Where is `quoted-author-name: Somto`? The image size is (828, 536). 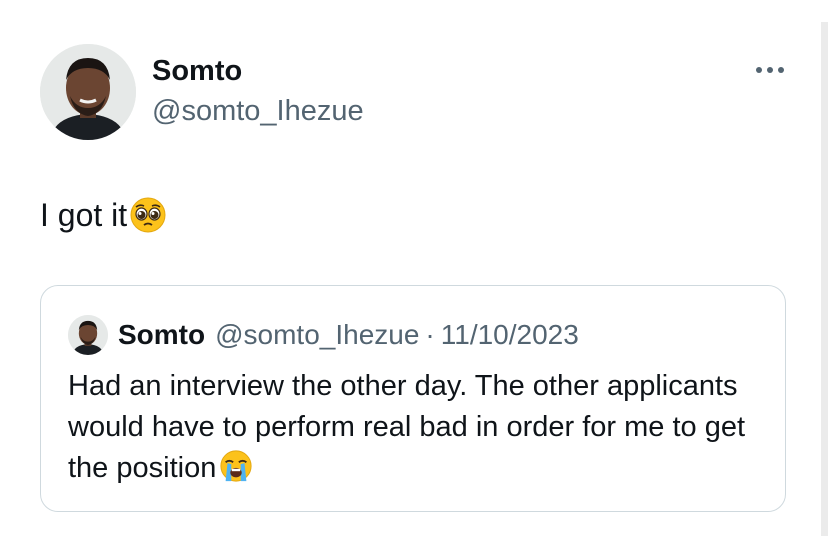
quoted-author-name: Somto is located at coordinates (162, 334).